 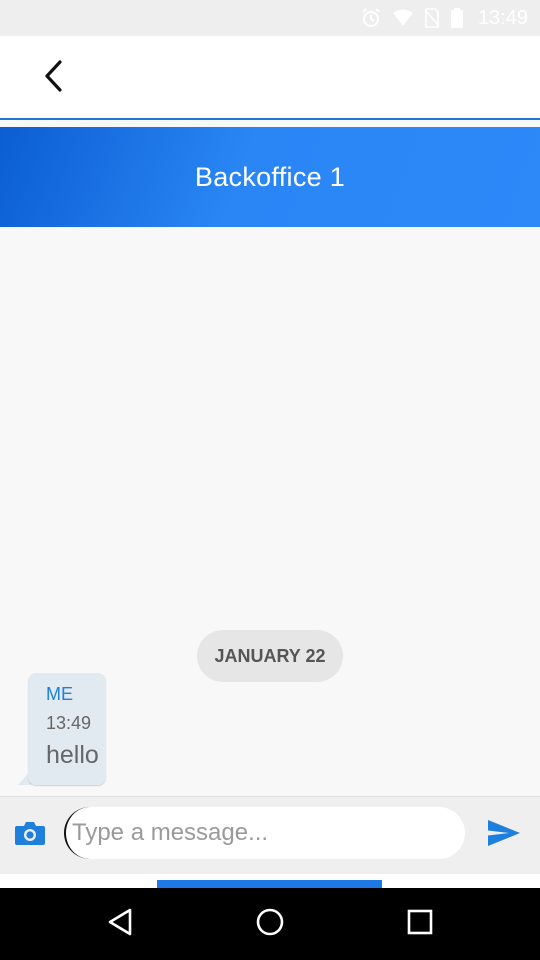 I want to click on message-time: 13:49, so click(x=69, y=723).